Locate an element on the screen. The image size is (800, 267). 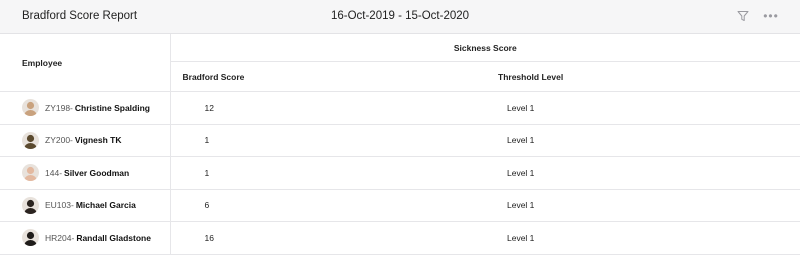
table-row: ZY198 - Christine Spalding 12 Level 1 is located at coordinates (400, 108).